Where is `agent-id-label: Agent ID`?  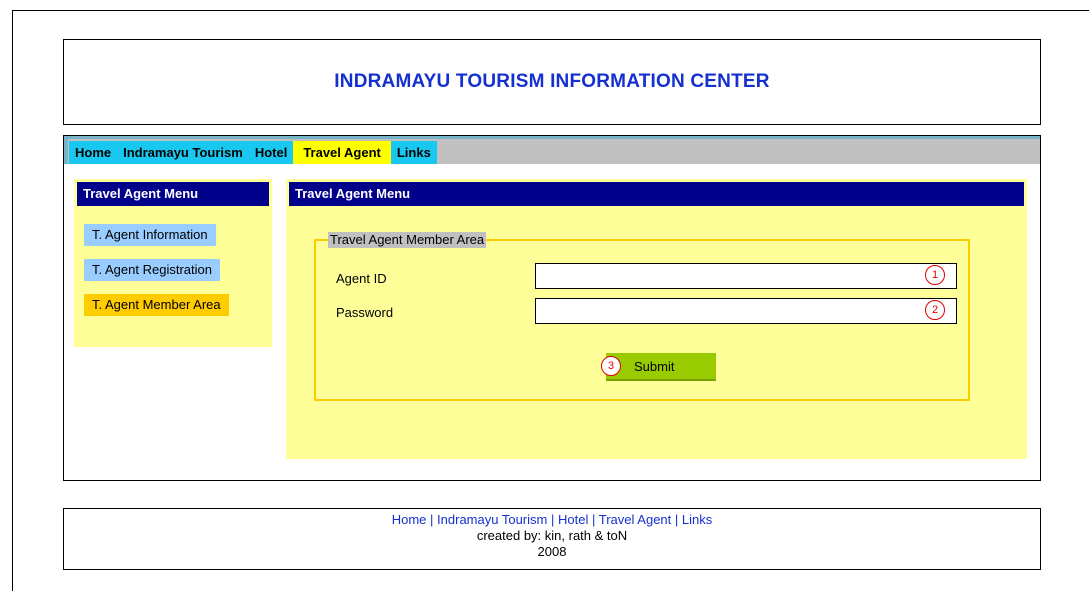 agent-id-label: Agent ID is located at coordinates (361, 278).